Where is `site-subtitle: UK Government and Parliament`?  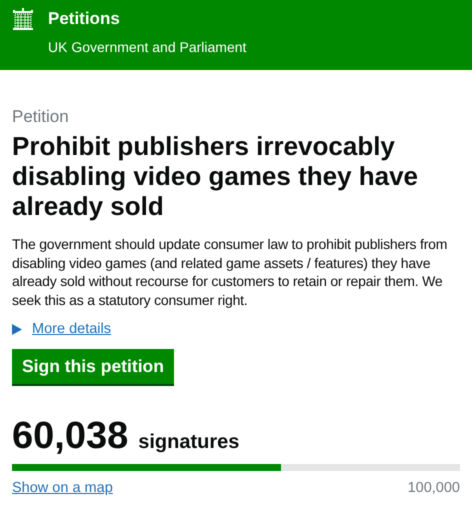
site-subtitle: UK Government and Parliament is located at coordinates (147, 47).